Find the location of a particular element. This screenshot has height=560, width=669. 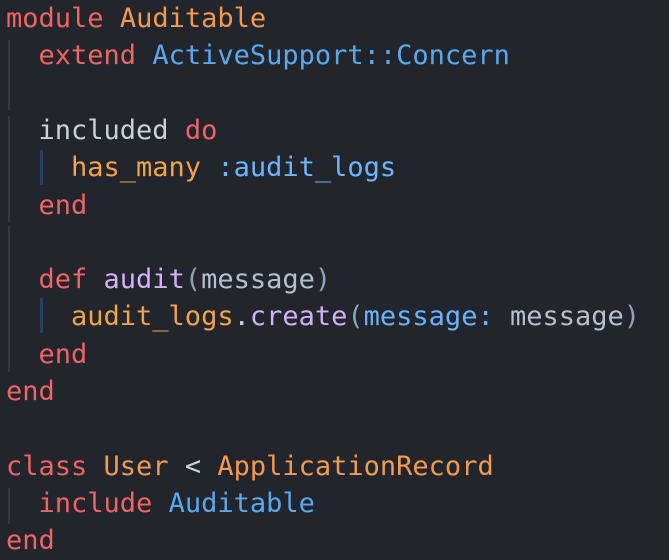

code-token: :audit_logs is located at coordinates (307, 168).